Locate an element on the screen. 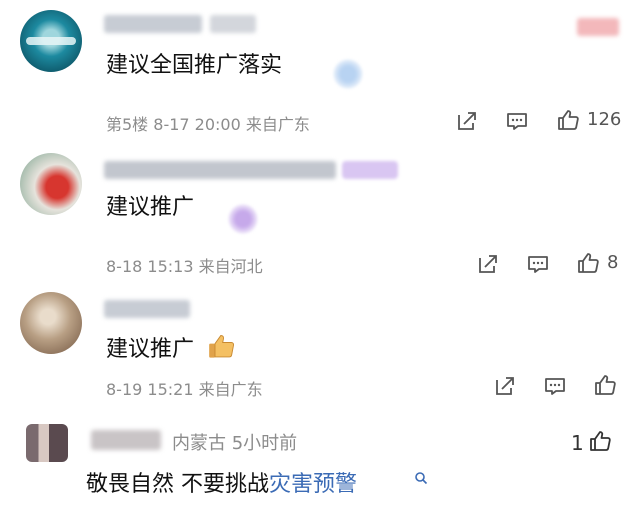 This screenshot has height=513, width=640. comment-text-plain: 敬畏自然 不要挑战 is located at coordinates (177, 484).